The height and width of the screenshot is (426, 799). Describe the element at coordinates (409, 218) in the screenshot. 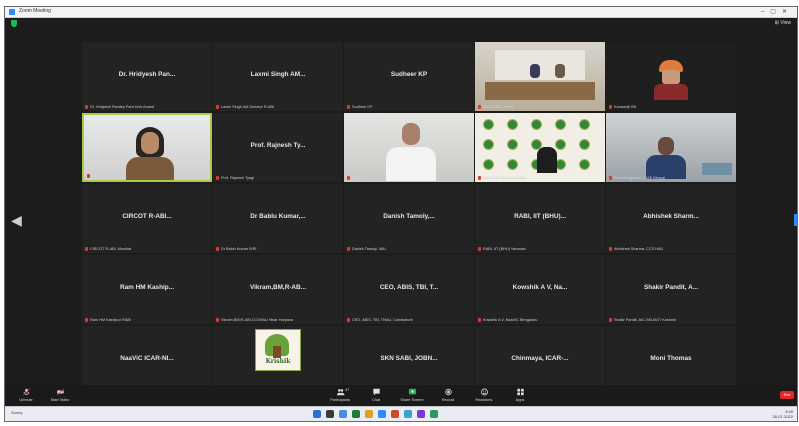

I see `participant-tile: Danish Tamoly,... Danish Tamoly, IIAU` at that location.